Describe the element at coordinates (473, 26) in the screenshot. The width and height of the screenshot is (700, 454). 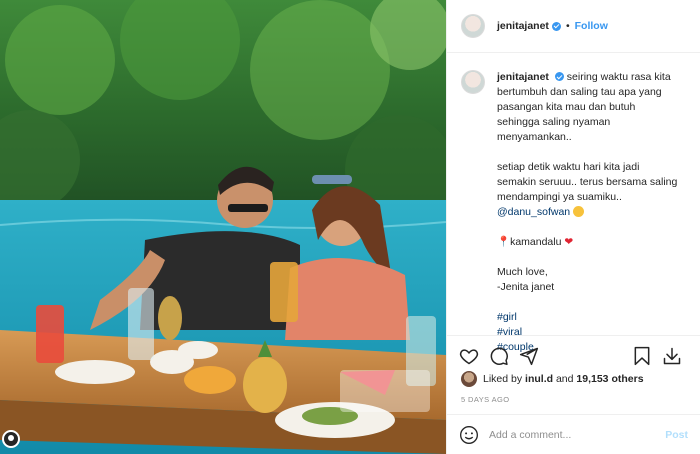
I see `author-avatar` at that location.